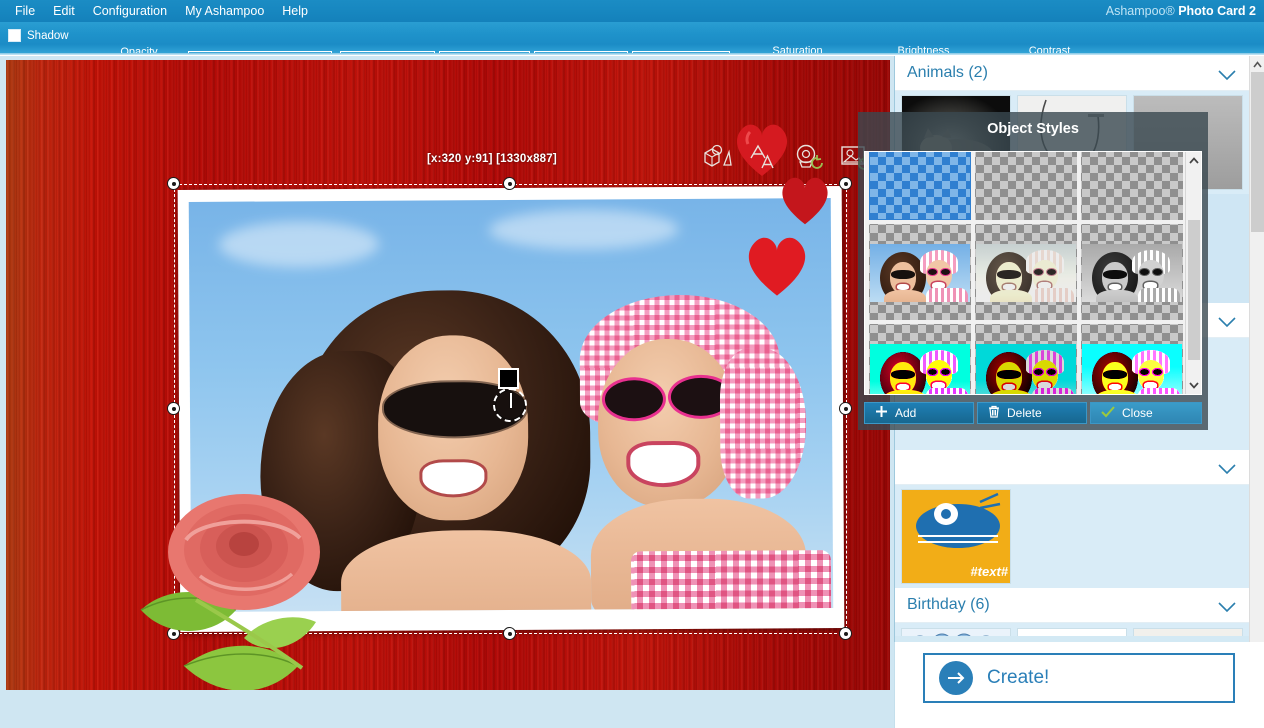 This screenshot has height=728, width=1264. Describe the element at coordinates (256, 590) in the screenshot. I see `rose-decoration` at that location.